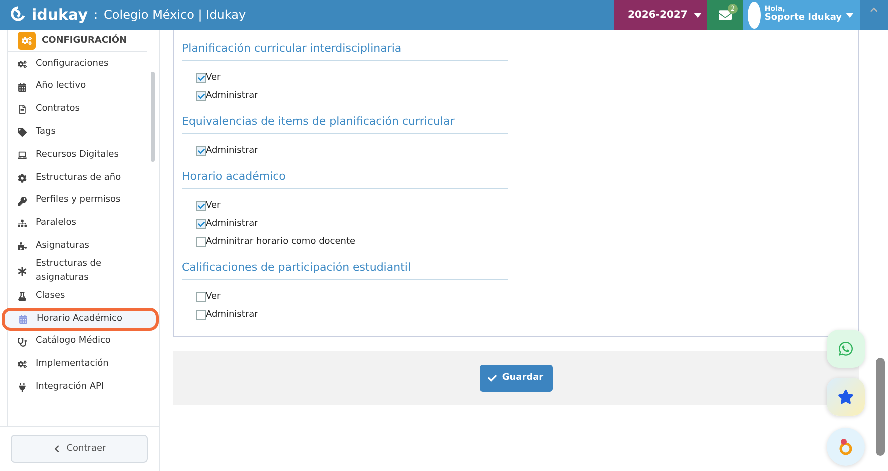 This screenshot has width=888, height=471. What do you see at coordinates (77, 296) in the screenshot?
I see `sidebar-item: Clases` at bounding box center [77, 296].